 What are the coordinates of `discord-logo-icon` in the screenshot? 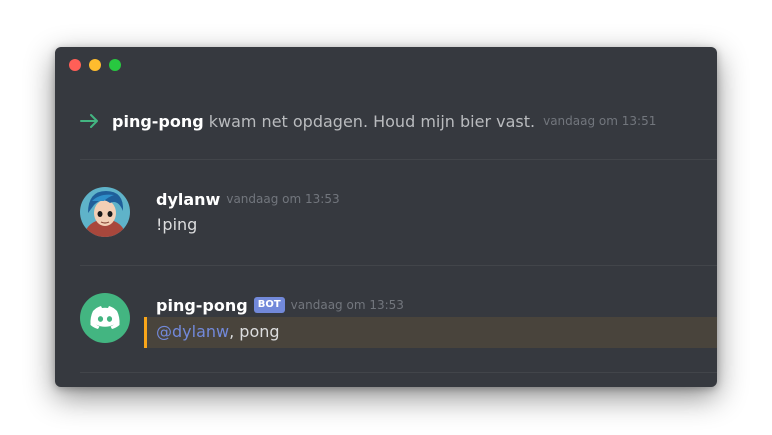 It's located at (105, 317).